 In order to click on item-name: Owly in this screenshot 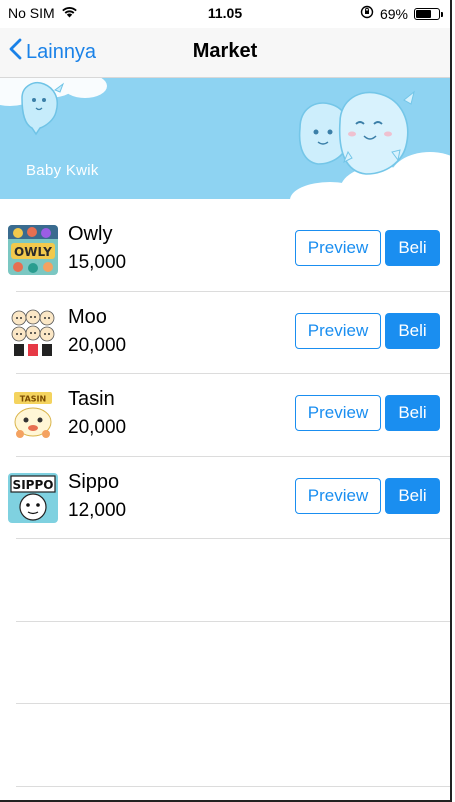, I will do `click(90, 234)`.